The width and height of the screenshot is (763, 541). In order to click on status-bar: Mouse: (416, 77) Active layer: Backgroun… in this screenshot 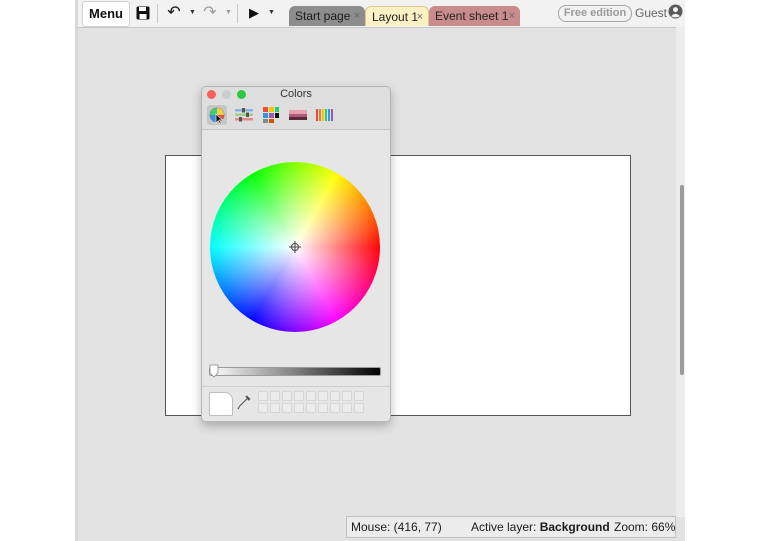, I will do `click(511, 527)`.